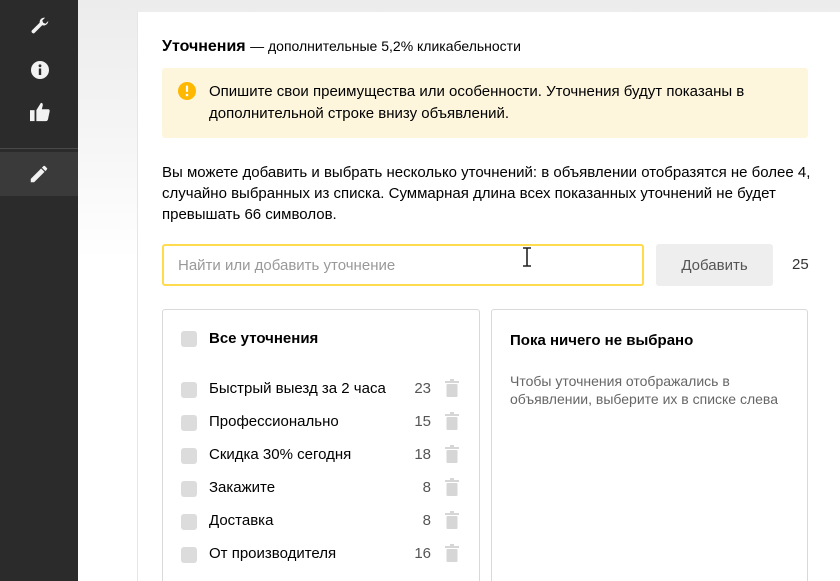 The image size is (840, 581). I want to click on item-label: Быстрый выезд за 2 часа, so click(297, 388).